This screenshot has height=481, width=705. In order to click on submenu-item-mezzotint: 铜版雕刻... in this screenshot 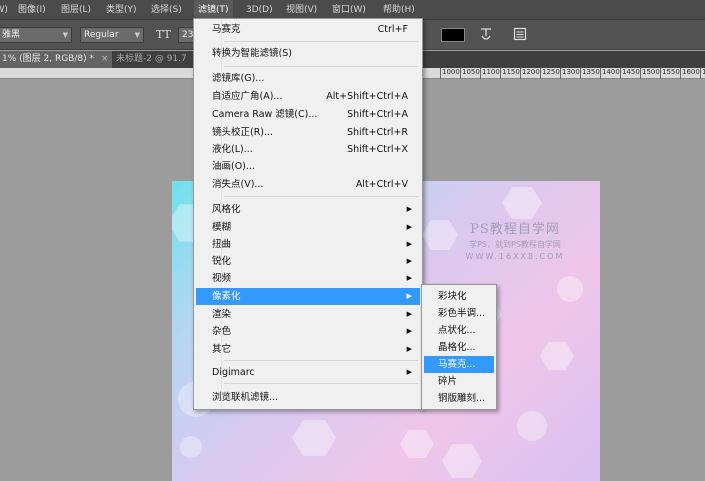, I will do `click(459, 398)`.